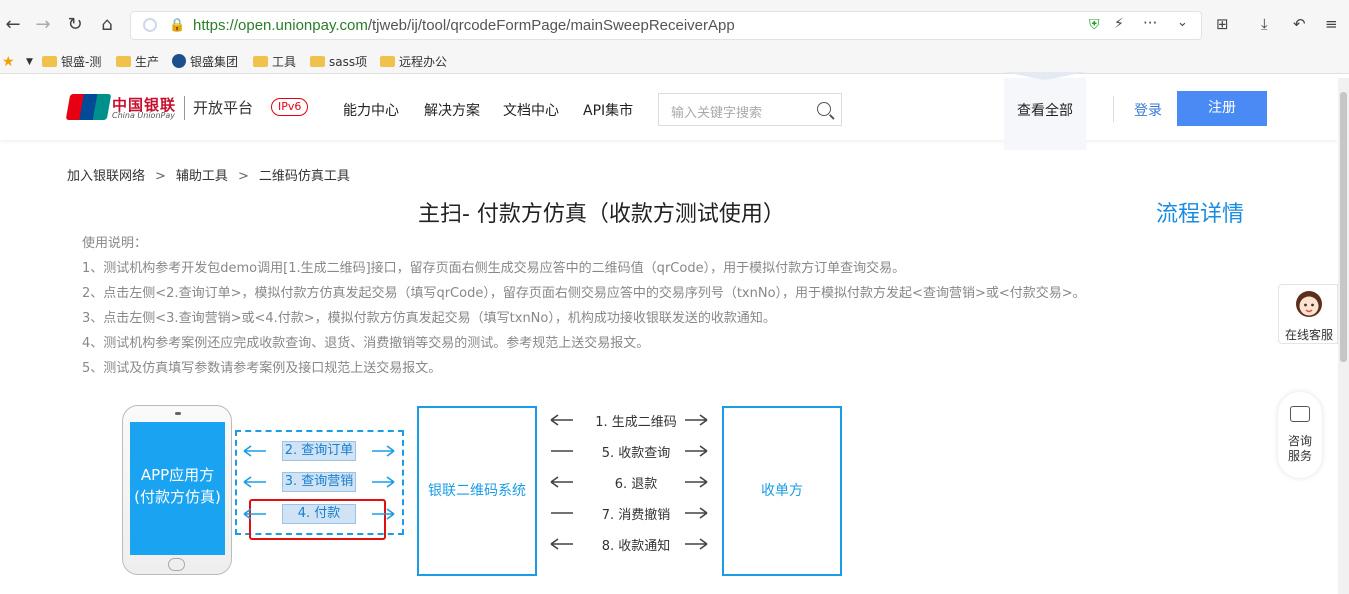 The width and height of the screenshot is (1349, 594). I want to click on bookmark-item: 远程办公, so click(413, 62).